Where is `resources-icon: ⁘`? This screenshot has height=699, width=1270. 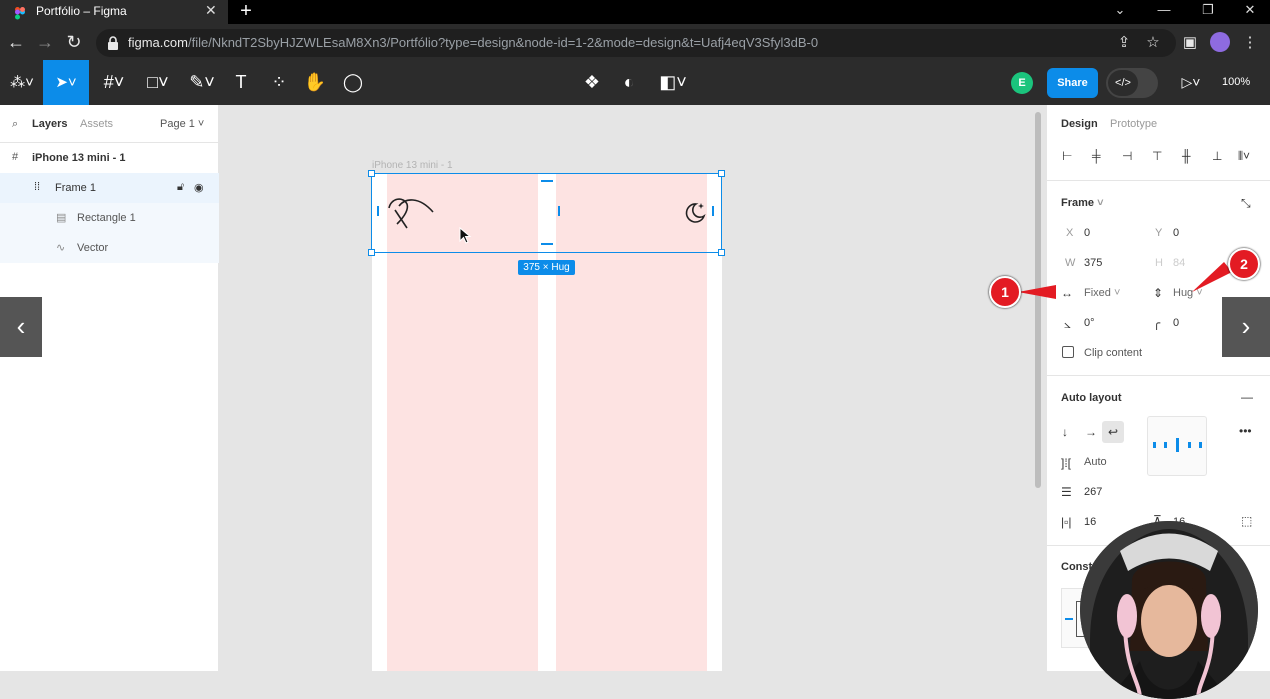 resources-icon: ⁘ is located at coordinates (279, 82).